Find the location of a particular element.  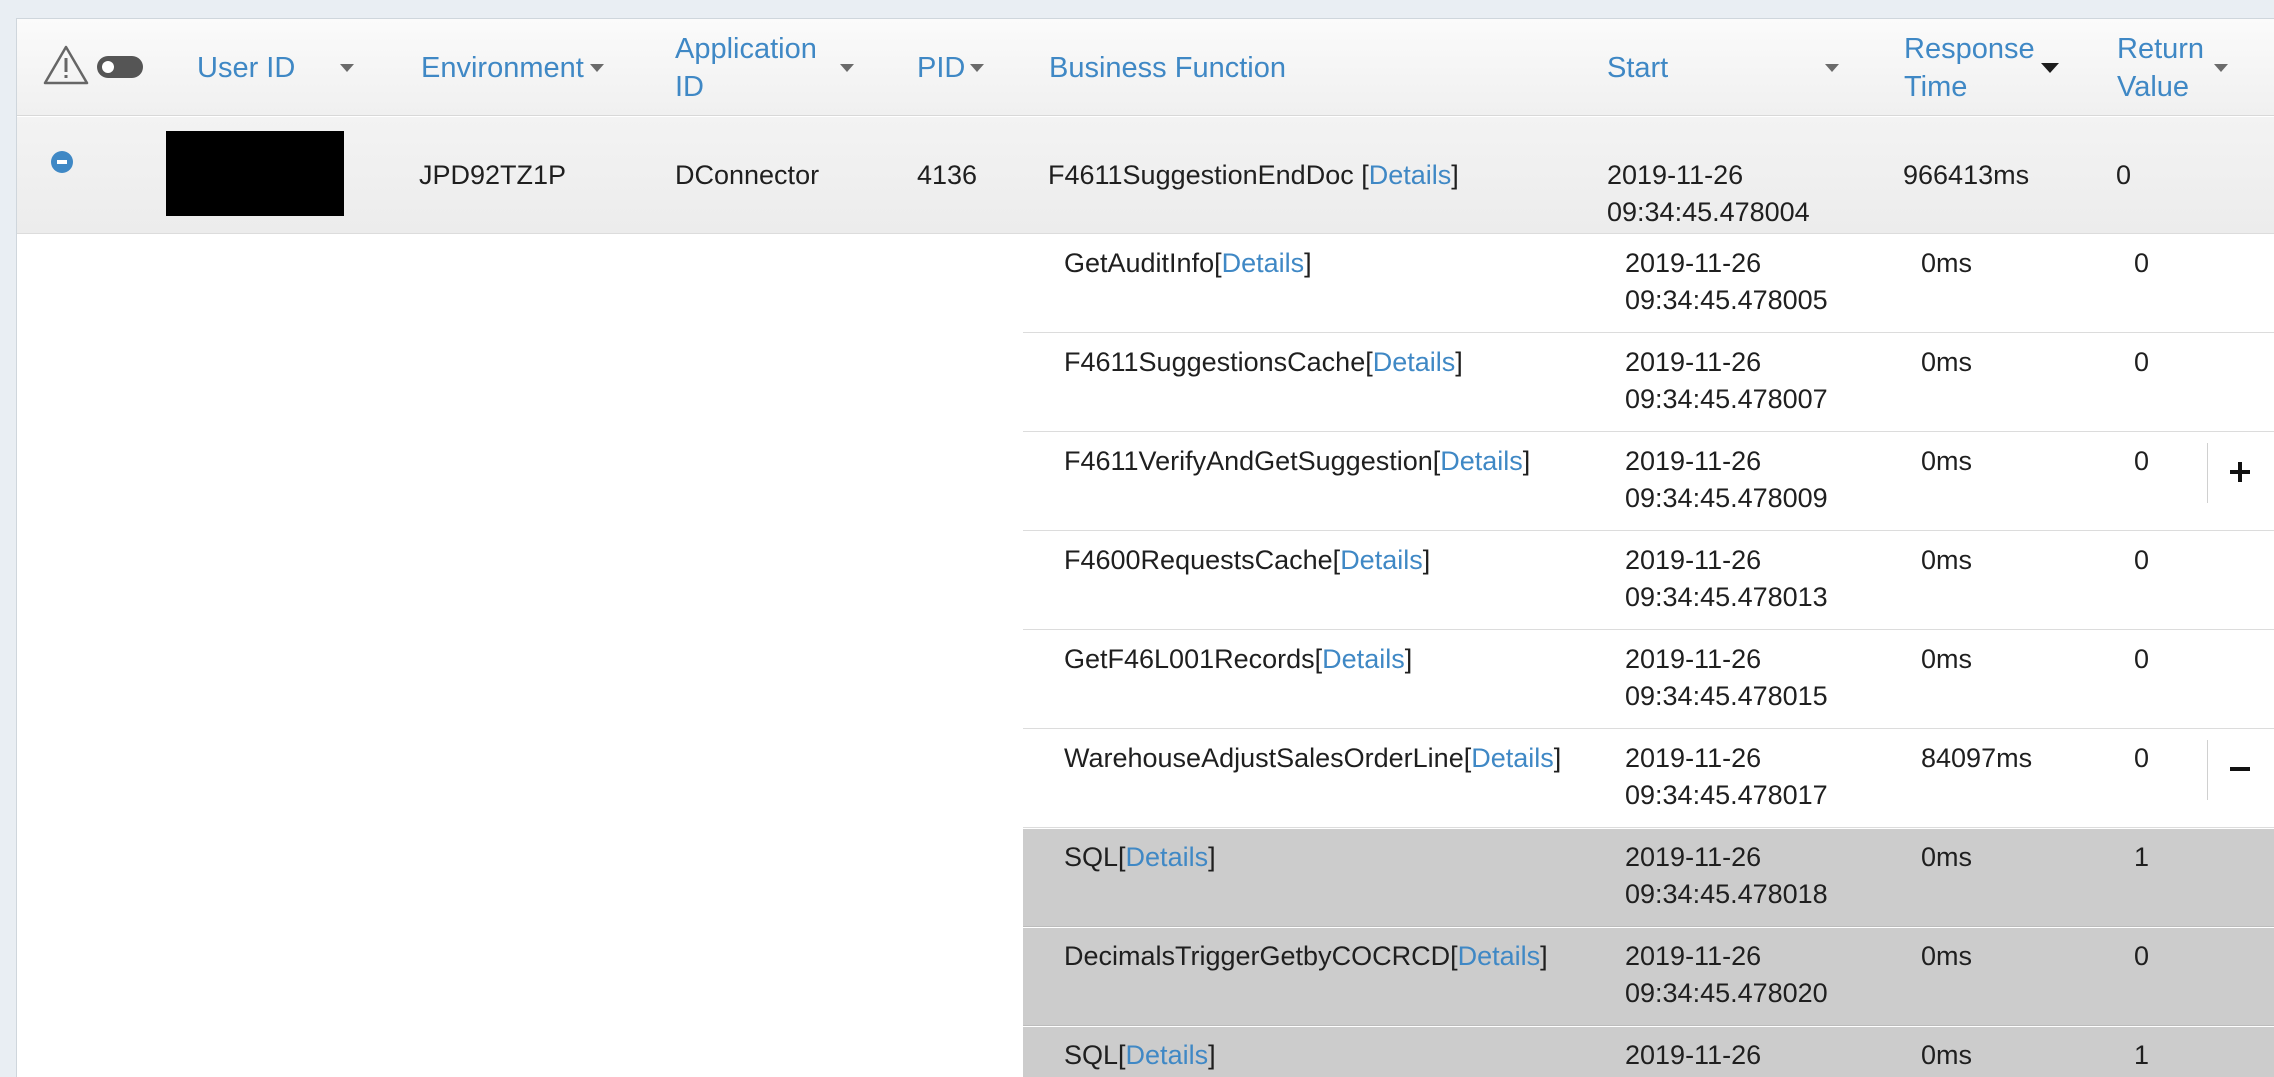

warning-icon is located at coordinates (66, 65).